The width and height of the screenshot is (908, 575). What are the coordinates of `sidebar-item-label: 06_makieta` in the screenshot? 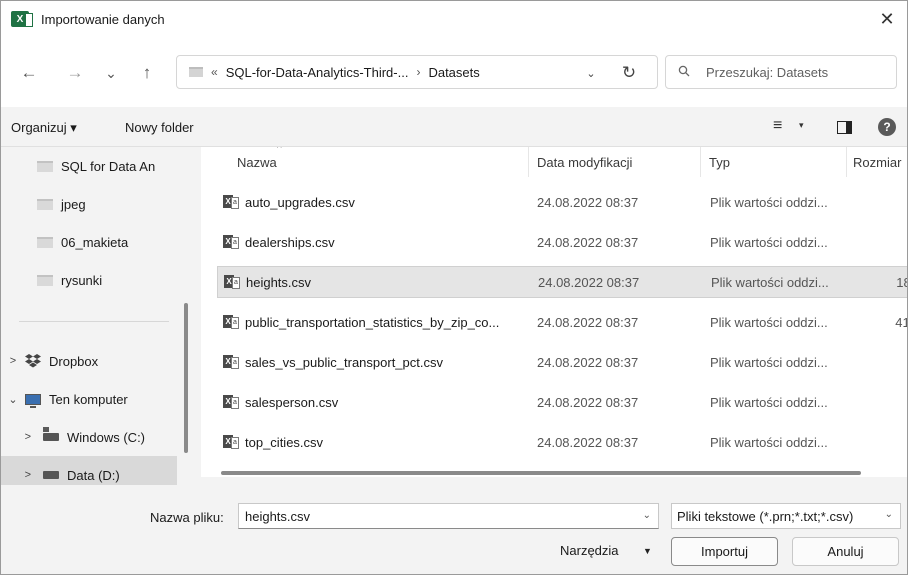 It's located at (95, 242).